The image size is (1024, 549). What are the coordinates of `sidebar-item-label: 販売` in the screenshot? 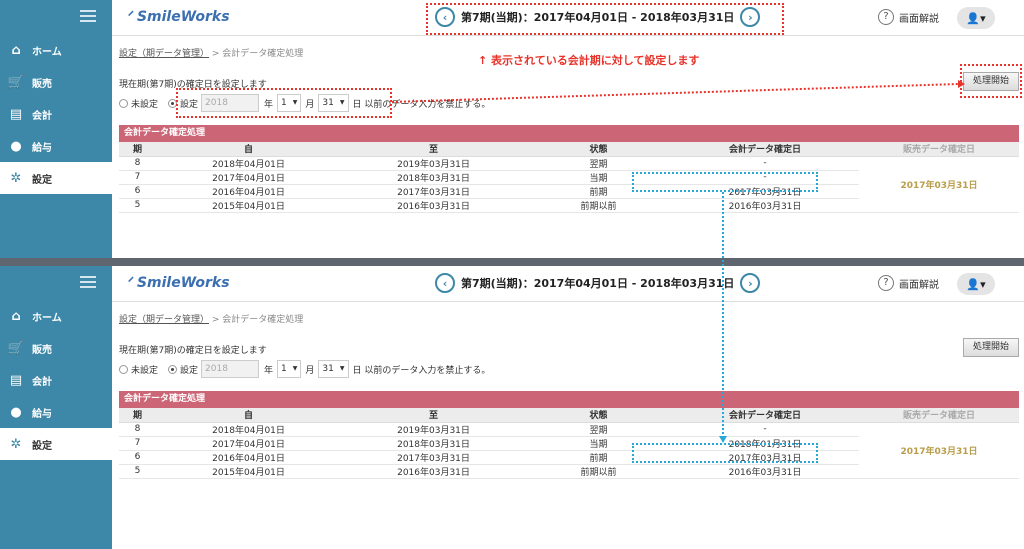 It's located at (42, 350).